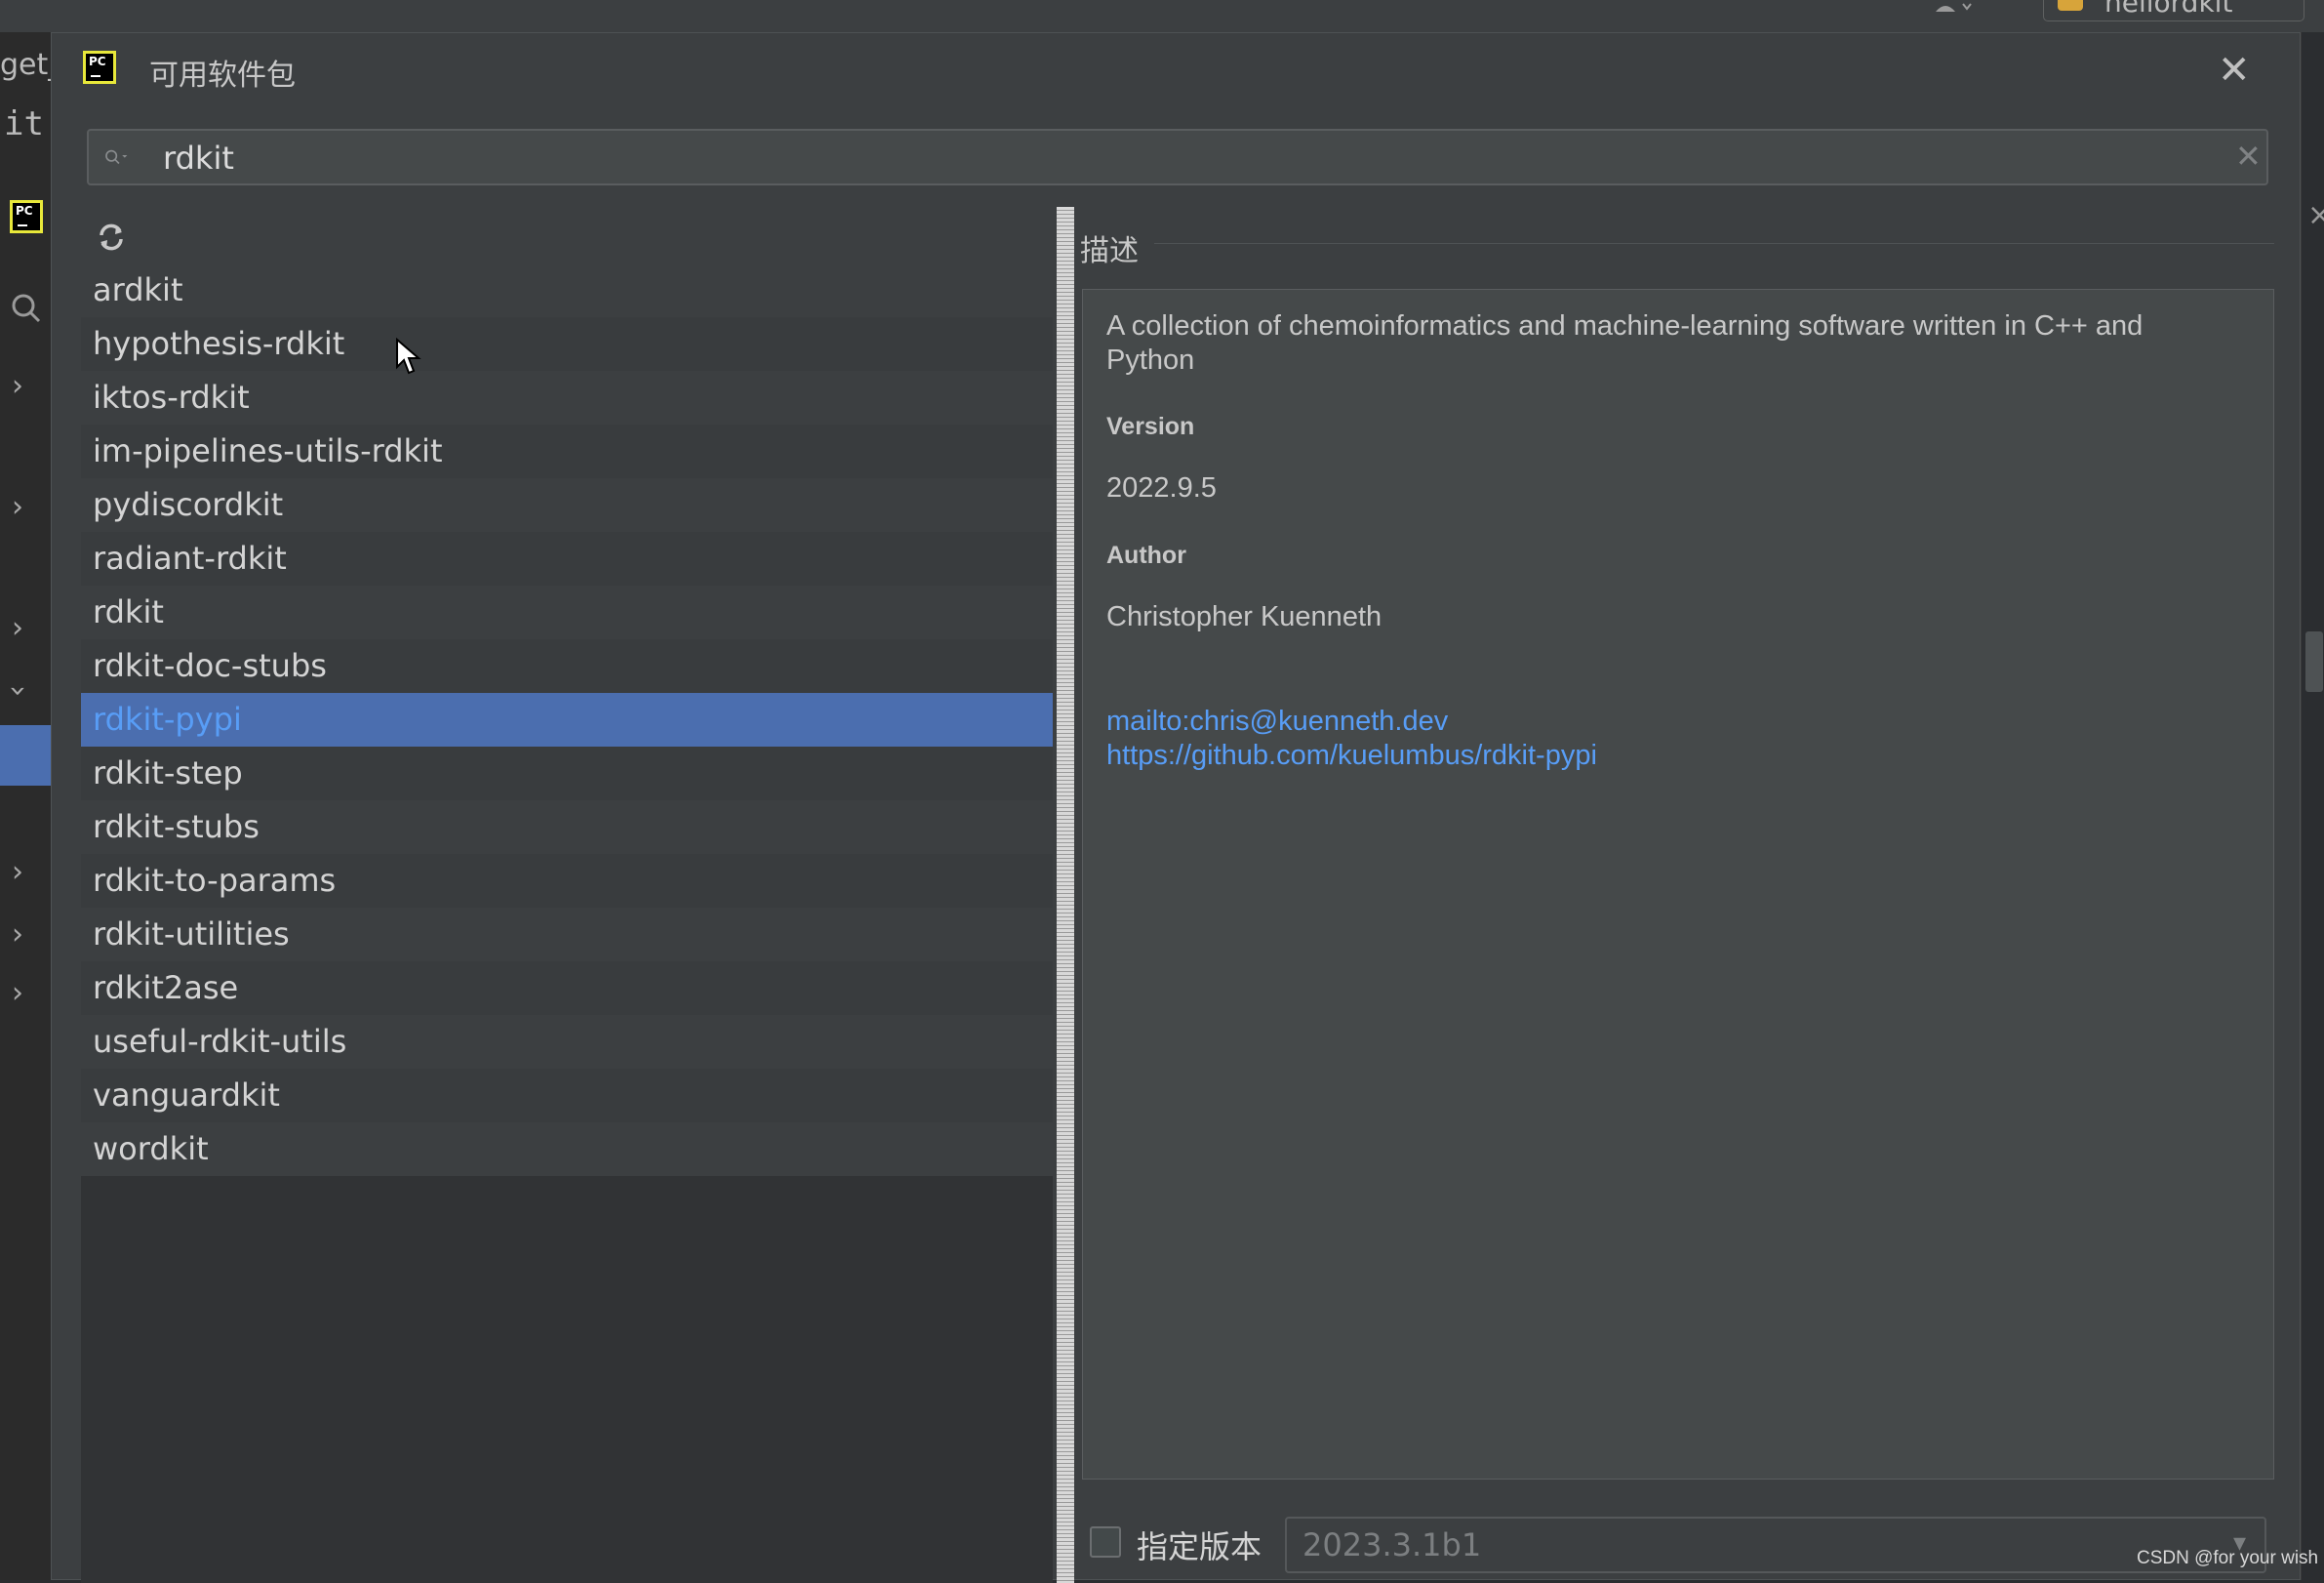  I want to click on list-toolbar, so click(567, 235).